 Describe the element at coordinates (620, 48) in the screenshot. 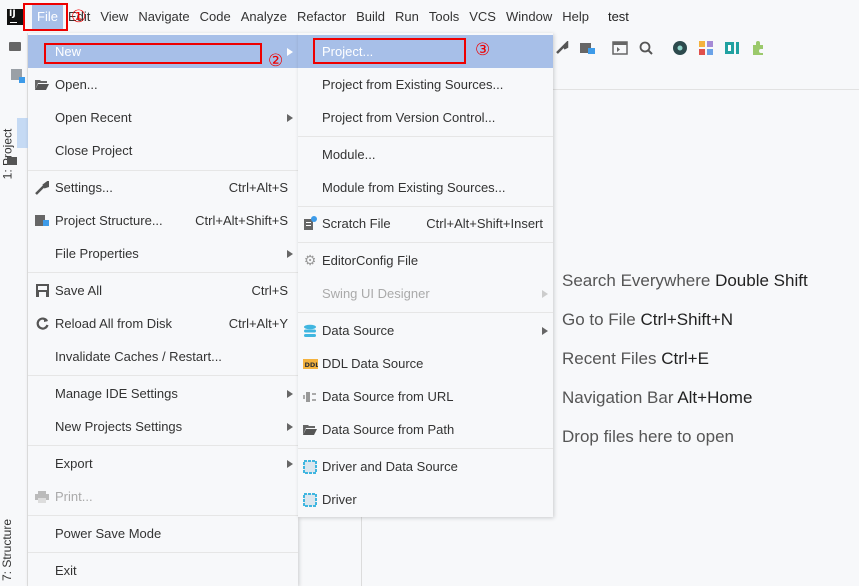

I see `run-console-icon` at that location.